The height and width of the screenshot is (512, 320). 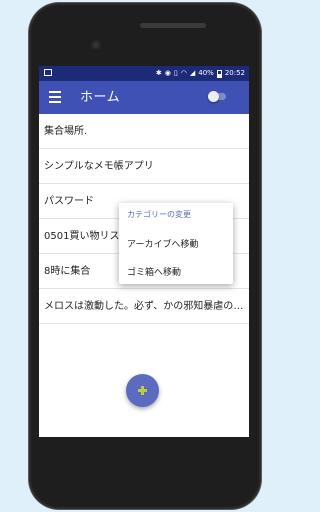 I want to click on alarm-icon: ◉, so click(x=167, y=73).